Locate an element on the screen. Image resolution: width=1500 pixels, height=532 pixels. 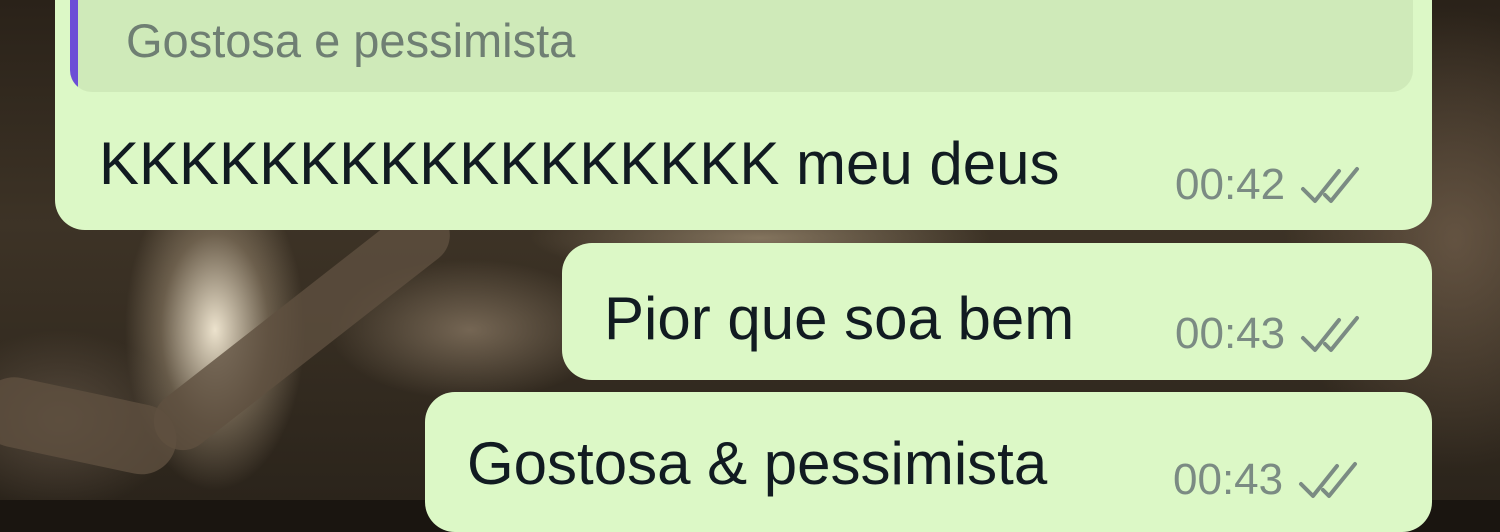
quote-accent-bar is located at coordinates (74, 46).